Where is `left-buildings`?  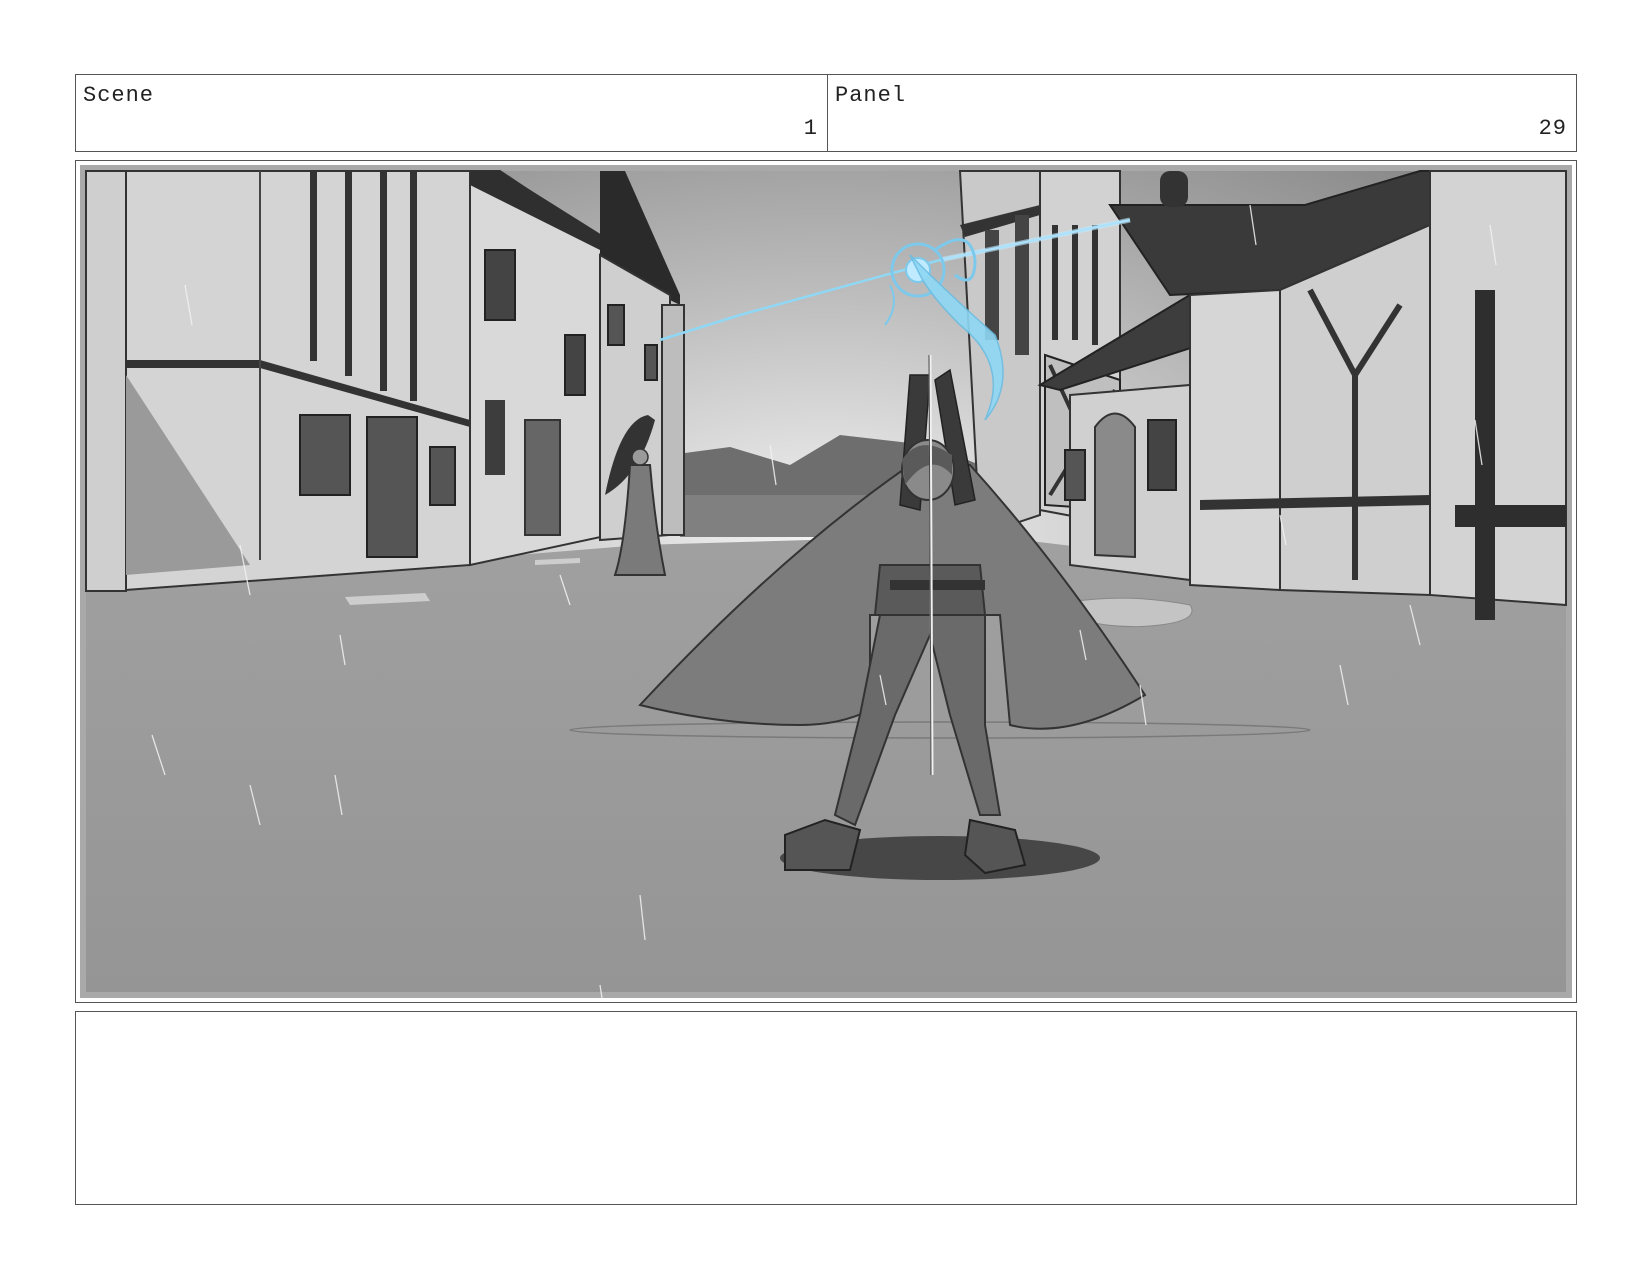 left-buildings is located at coordinates (385, 381).